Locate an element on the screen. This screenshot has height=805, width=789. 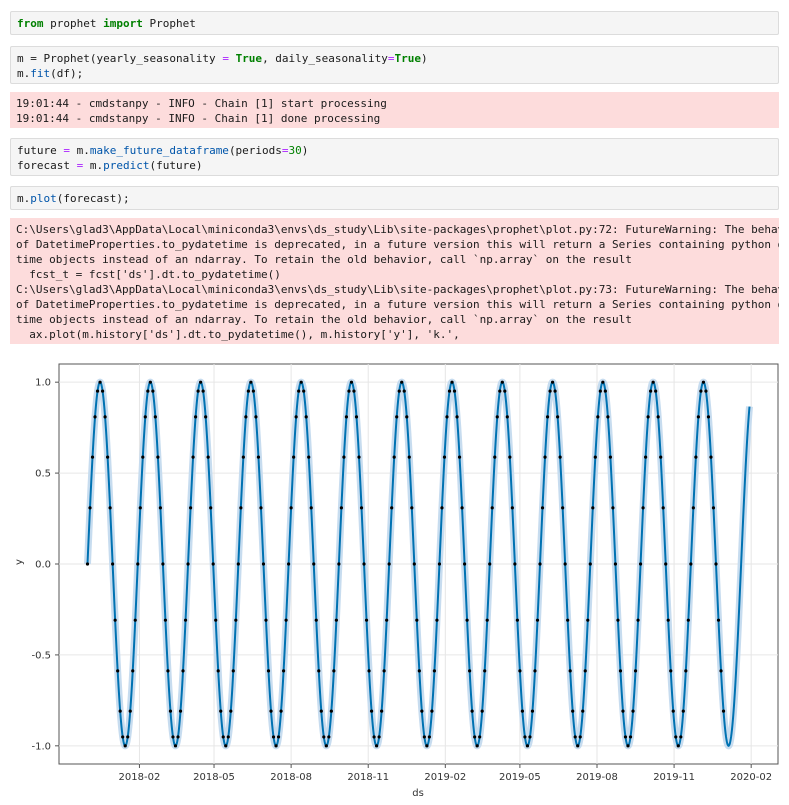
y-tick-label: 0.5 is located at coordinates (43, 474).